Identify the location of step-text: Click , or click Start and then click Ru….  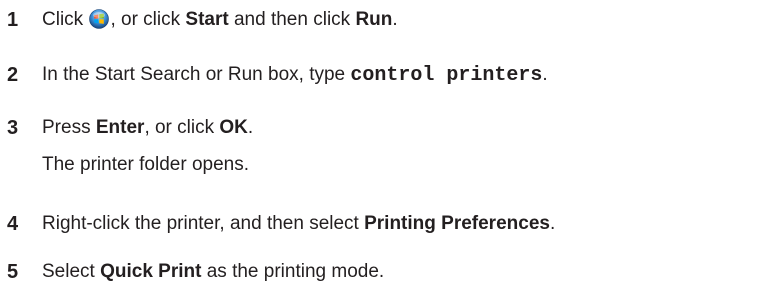
(220, 20).